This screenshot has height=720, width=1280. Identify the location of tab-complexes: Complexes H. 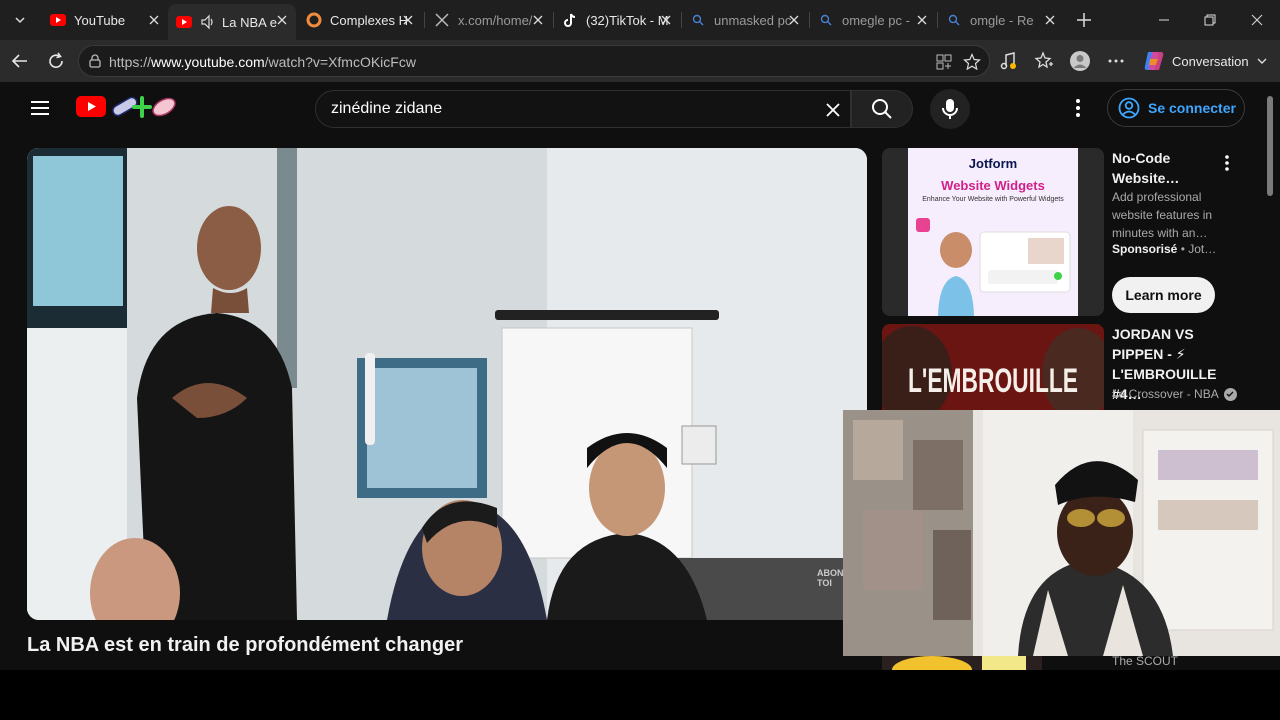
(360, 20).